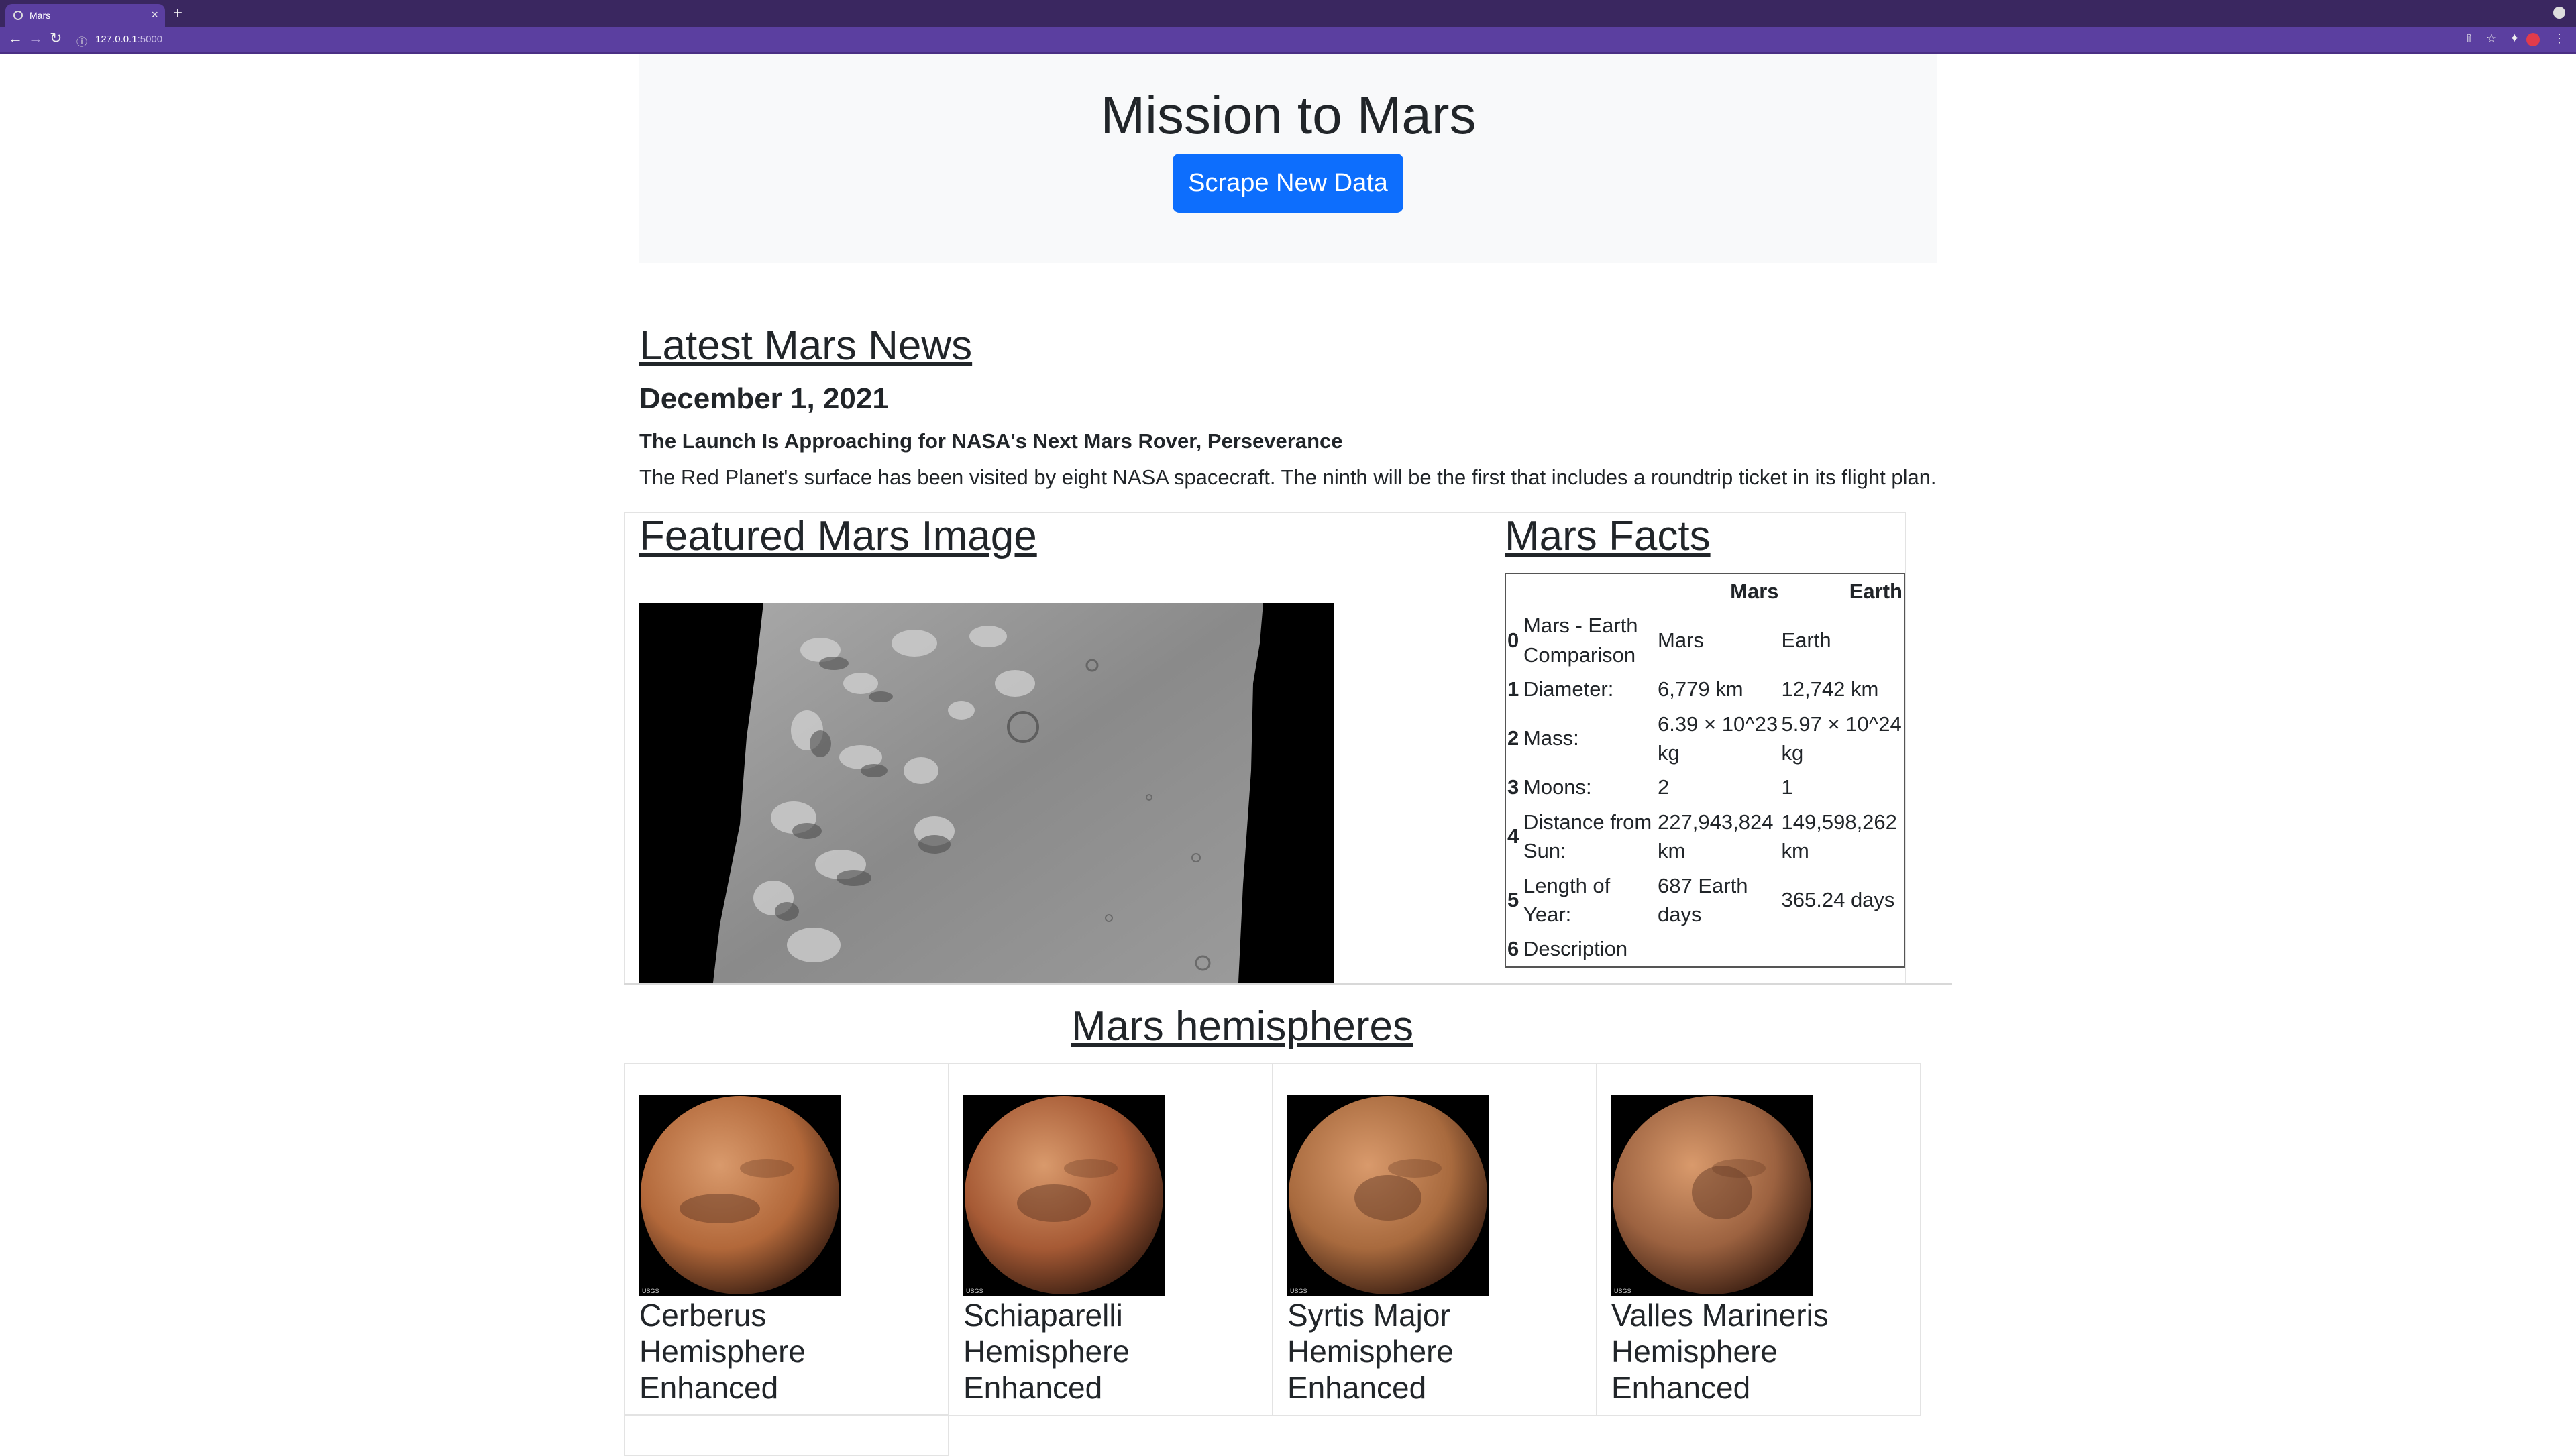 This screenshot has height=1456, width=2576. Describe the element at coordinates (40, 15) in the screenshot. I see `tab-title: Mars` at that location.